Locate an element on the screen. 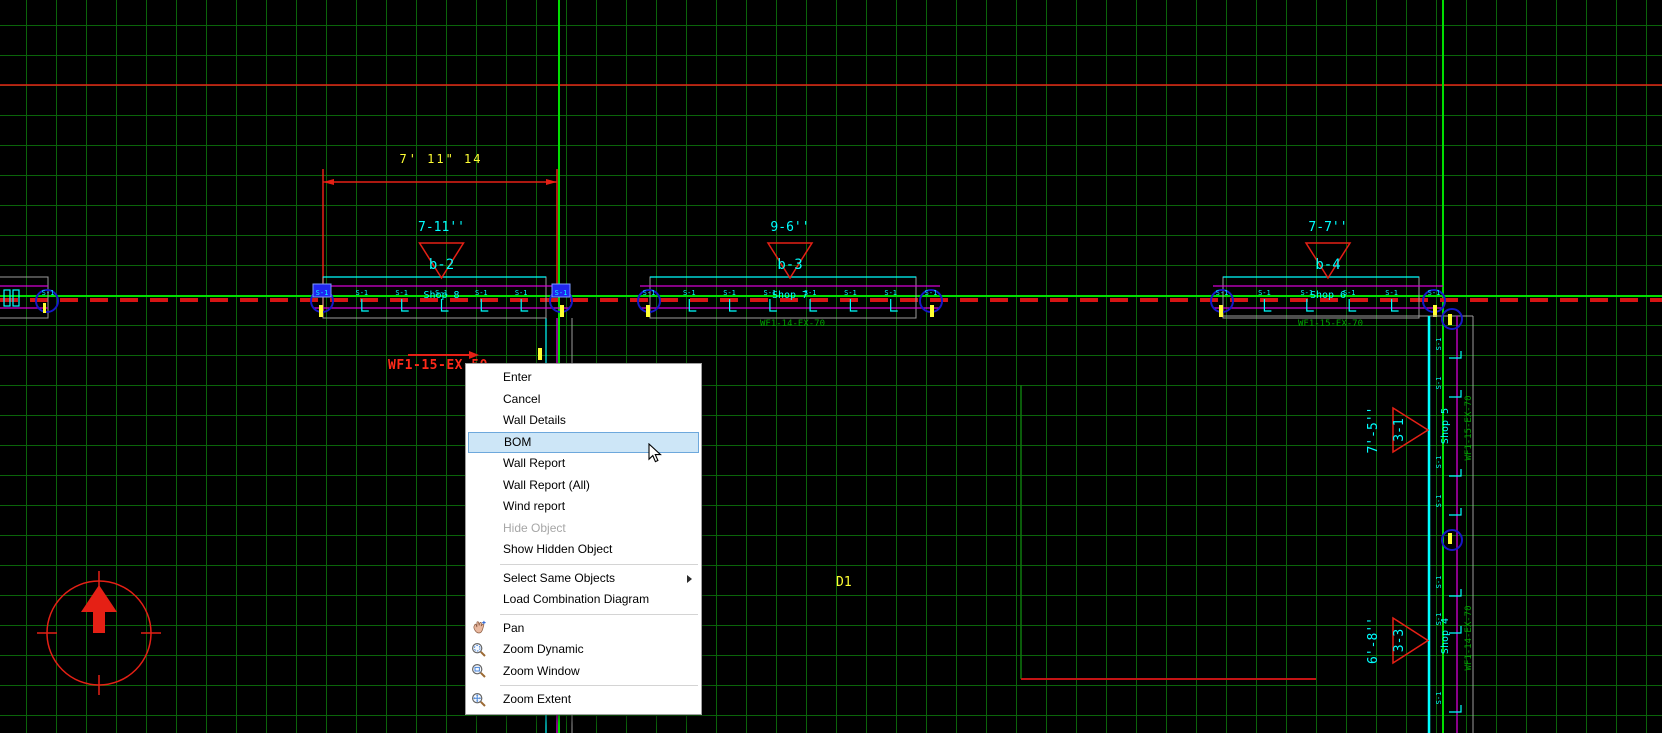 The width and height of the screenshot is (1662, 733). mouse-cursor is located at coordinates (655, 453).